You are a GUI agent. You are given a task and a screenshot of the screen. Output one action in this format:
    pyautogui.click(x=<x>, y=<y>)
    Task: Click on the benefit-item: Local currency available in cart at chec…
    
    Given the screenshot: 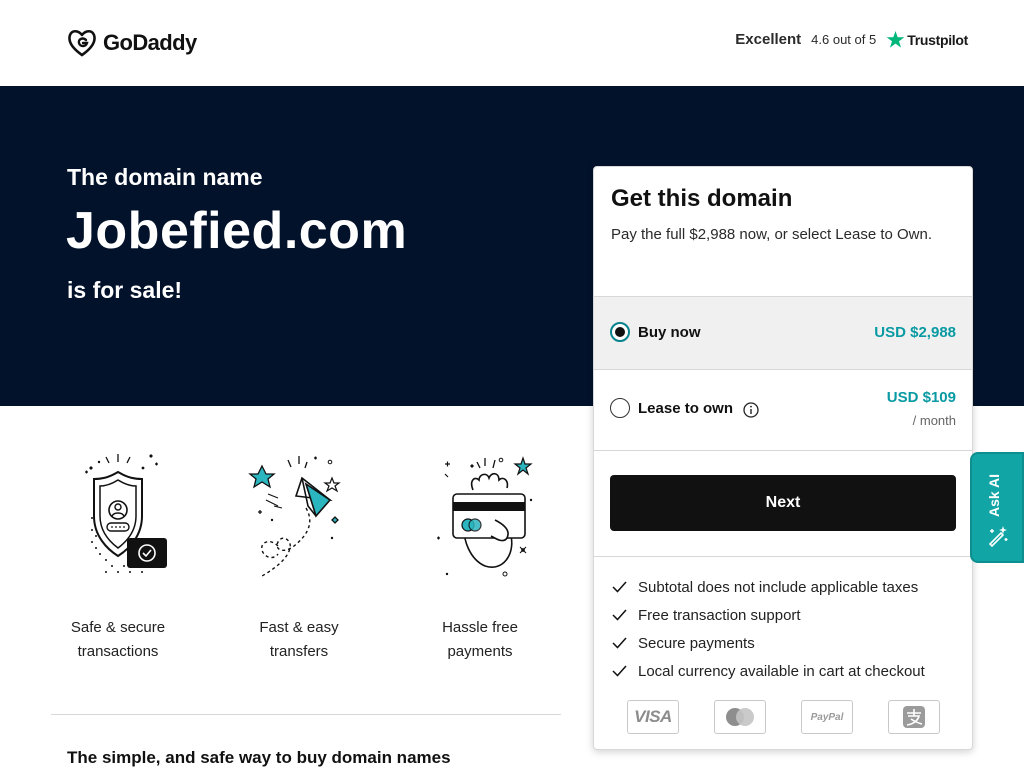 What is the action you would take?
    pyautogui.click(x=783, y=674)
    